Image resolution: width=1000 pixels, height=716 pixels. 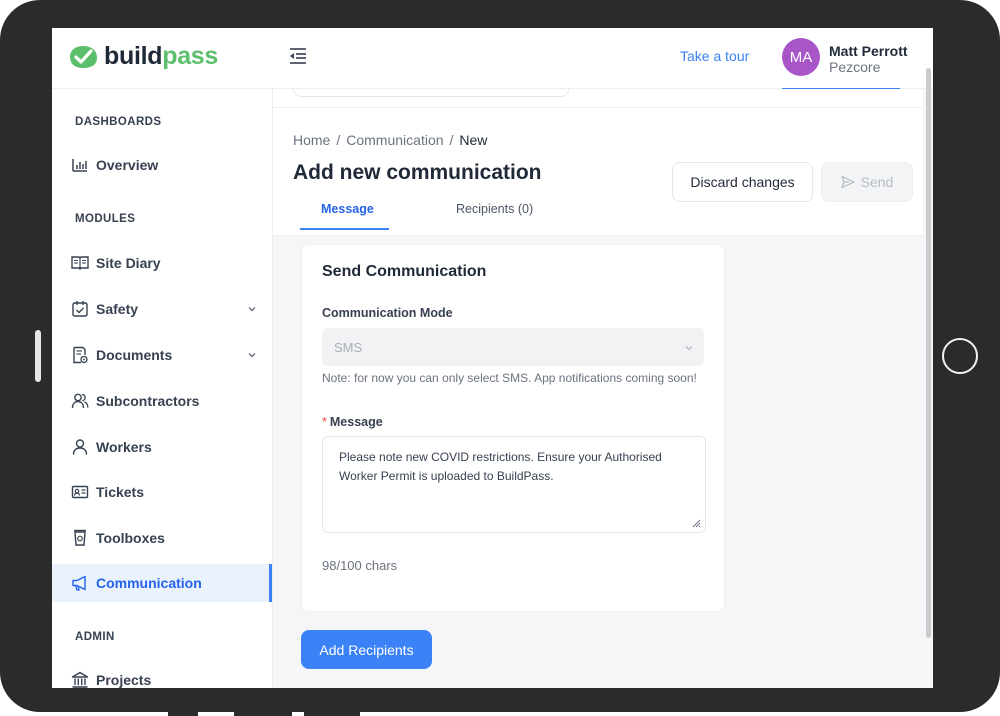 I want to click on tab-message: Message, so click(x=347, y=209).